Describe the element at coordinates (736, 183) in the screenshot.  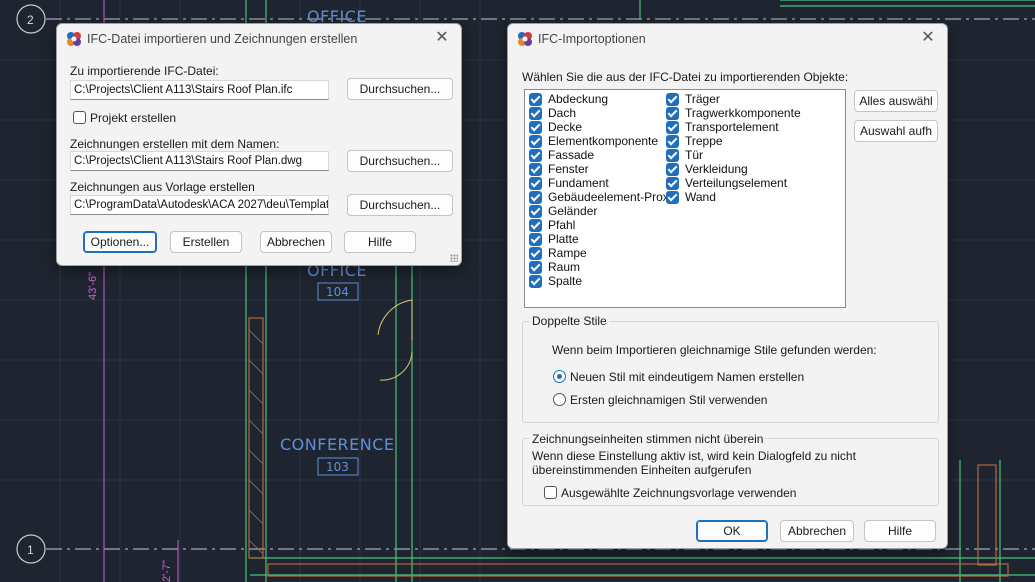
I see `object-list-item-label: Verteilungselement` at that location.